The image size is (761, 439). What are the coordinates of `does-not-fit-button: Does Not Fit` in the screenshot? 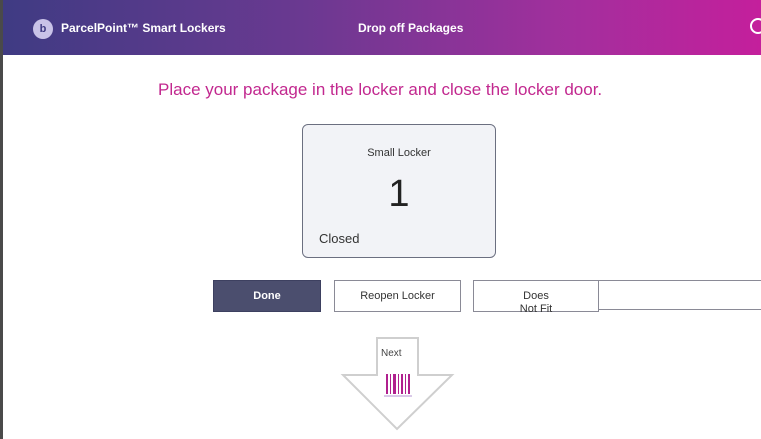 It's located at (536, 297).